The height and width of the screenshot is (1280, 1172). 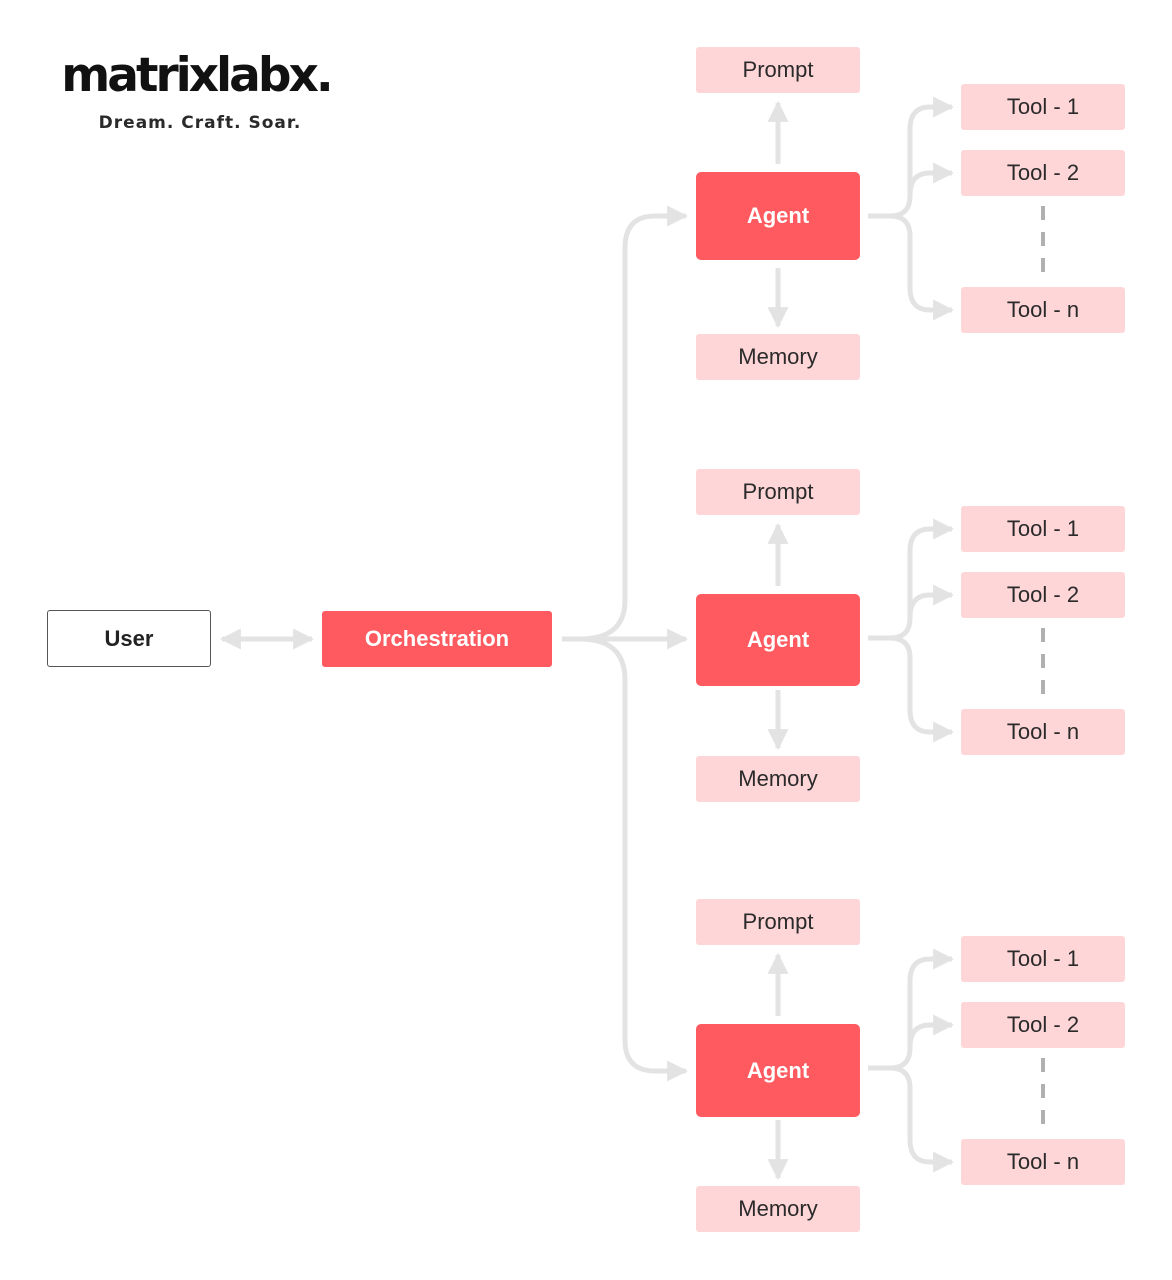 I want to click on orchestration-branches, so click(x=625, y=643).